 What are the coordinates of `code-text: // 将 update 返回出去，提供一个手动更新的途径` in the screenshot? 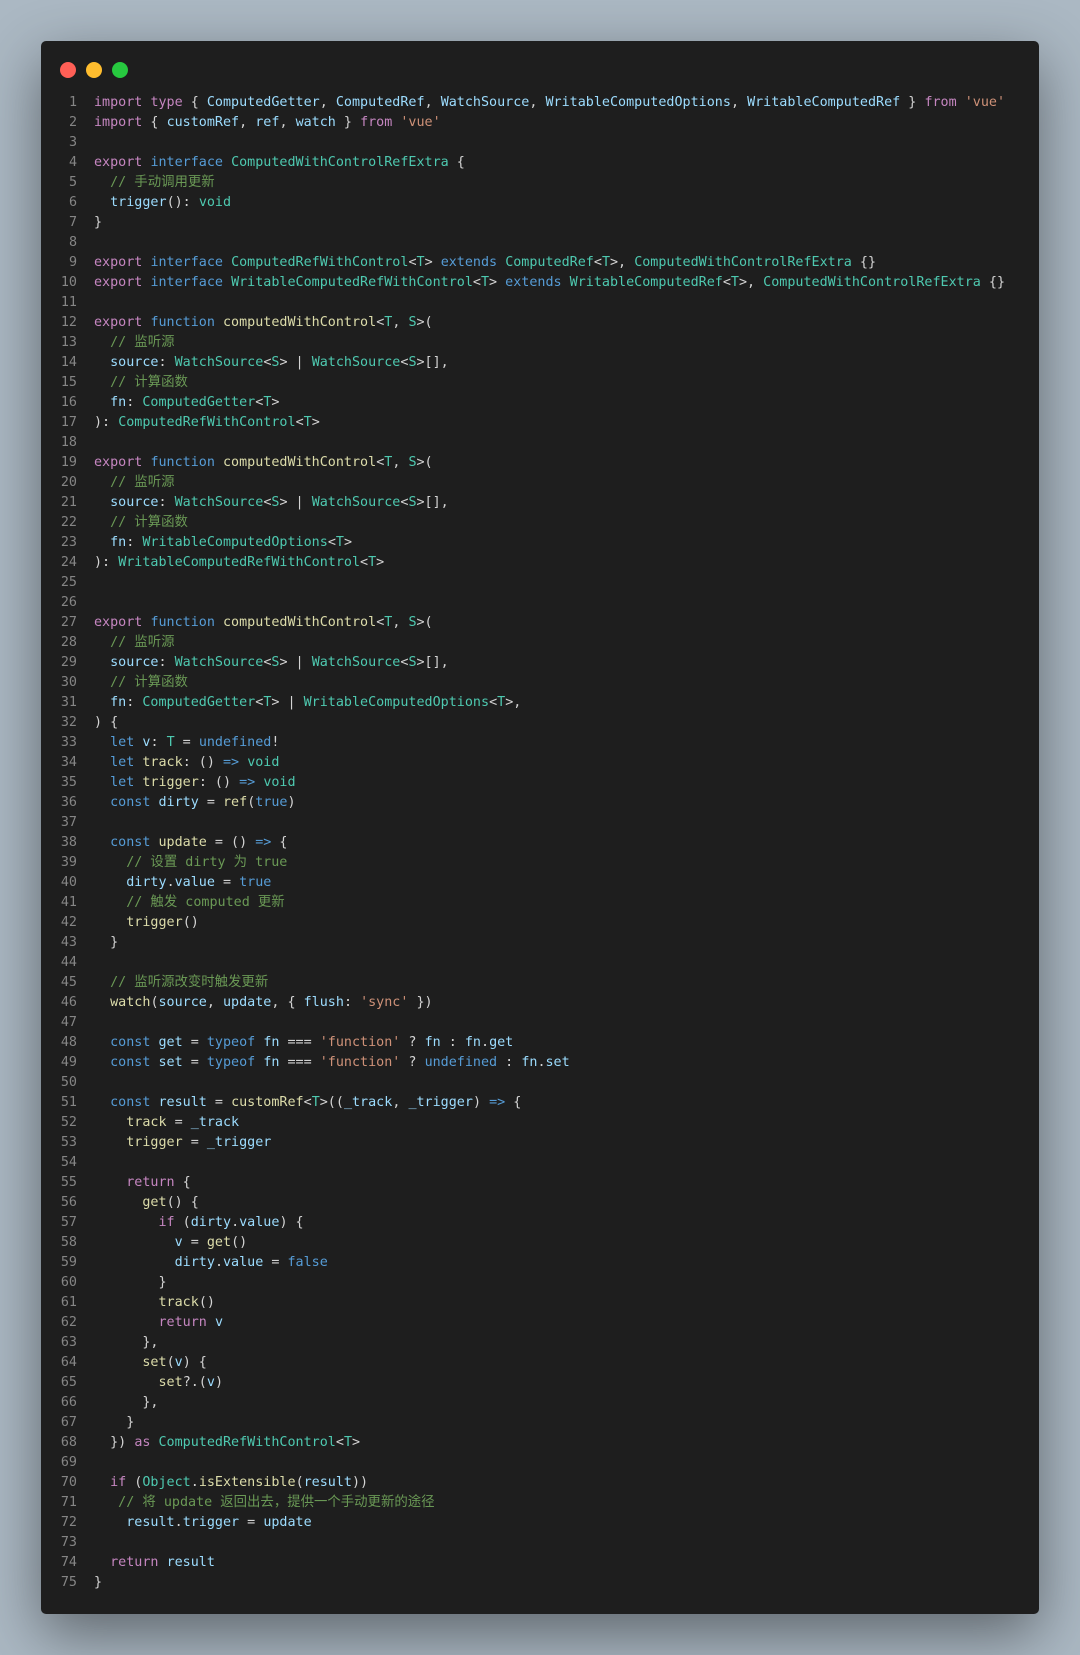 It's located at (264, 1503).